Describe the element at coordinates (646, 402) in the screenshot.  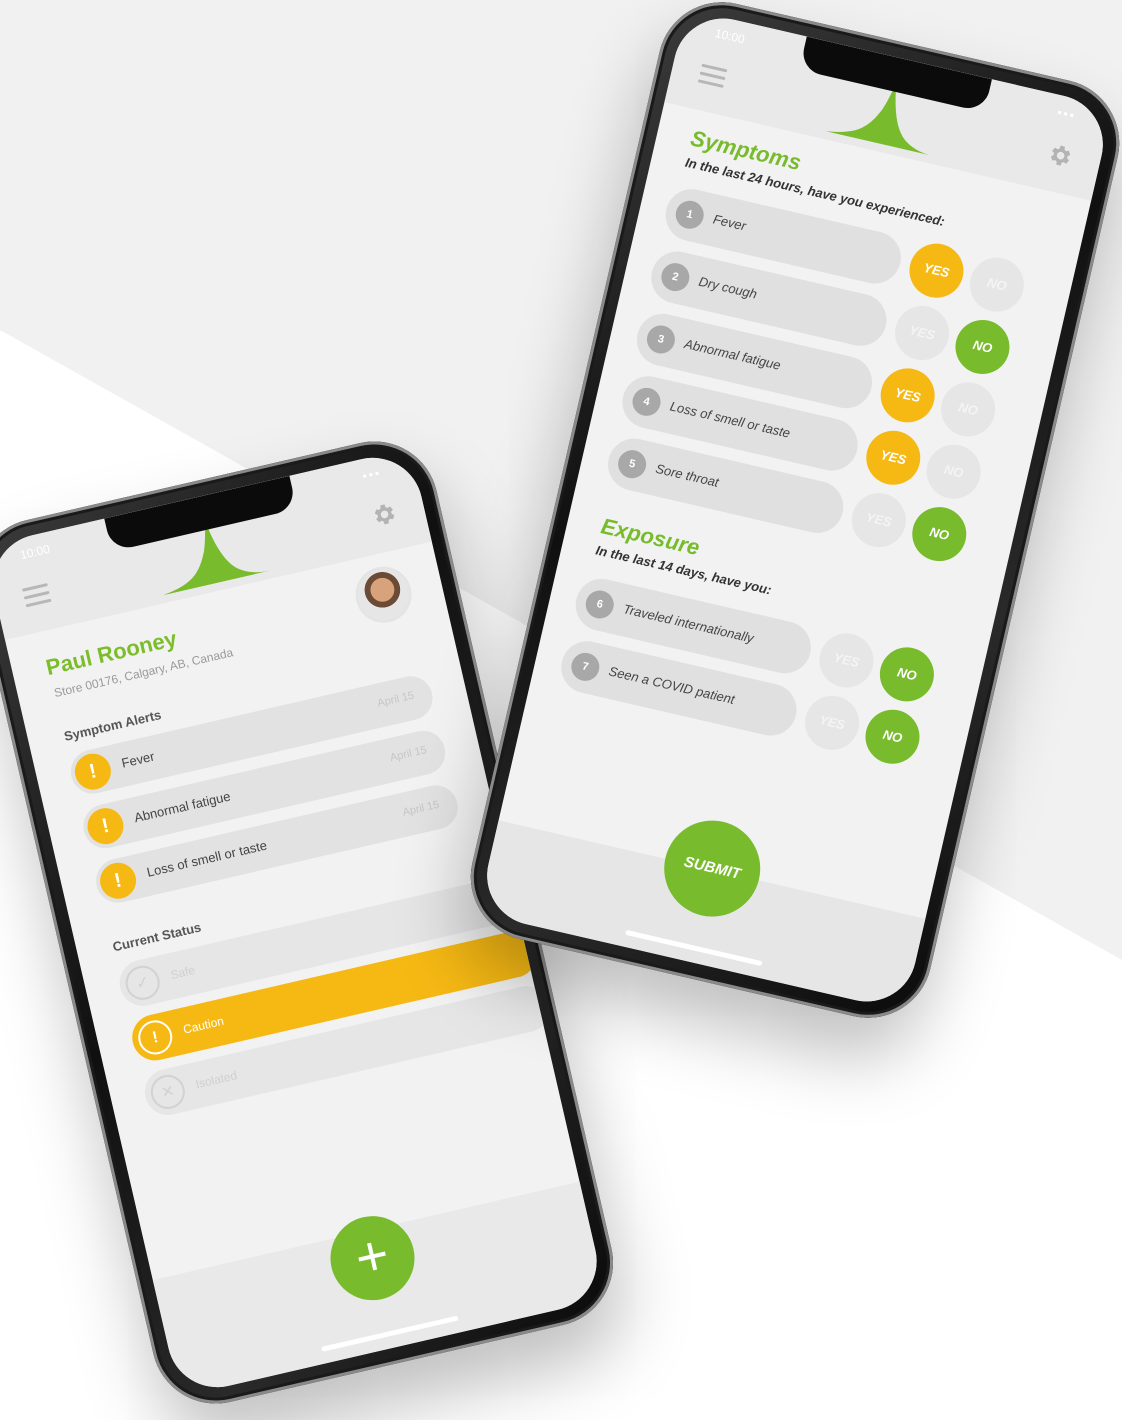
I see `question-number: 4` at that location.